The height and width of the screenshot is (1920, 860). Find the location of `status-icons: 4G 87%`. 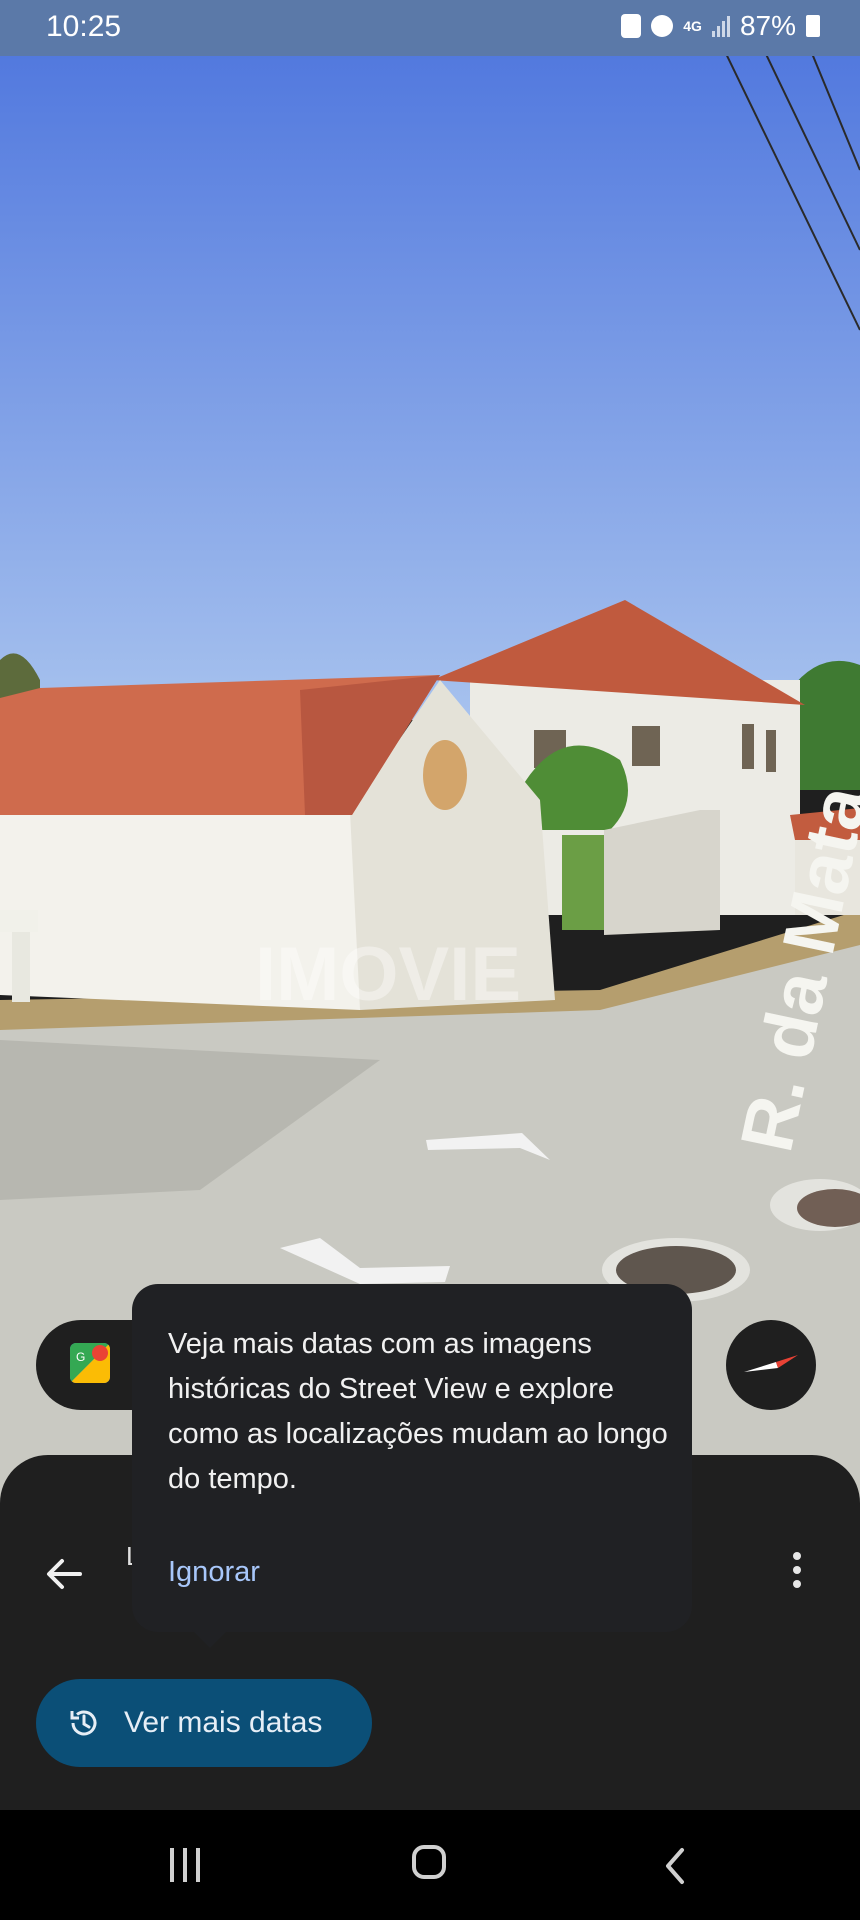

status-icons: 4G 87% is located at coordinates (720, 26).